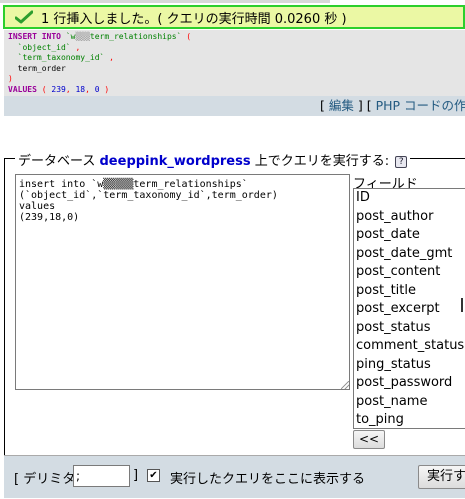 This screenshot has width=465, height=499. I want to click on field-option: post_content, so click(409, 272).